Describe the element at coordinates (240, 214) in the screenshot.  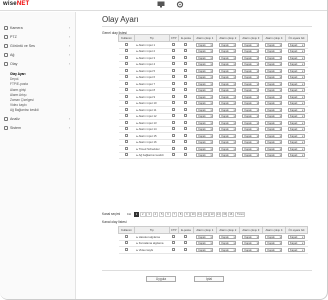
I see `pager-all: Tümü` at that location.